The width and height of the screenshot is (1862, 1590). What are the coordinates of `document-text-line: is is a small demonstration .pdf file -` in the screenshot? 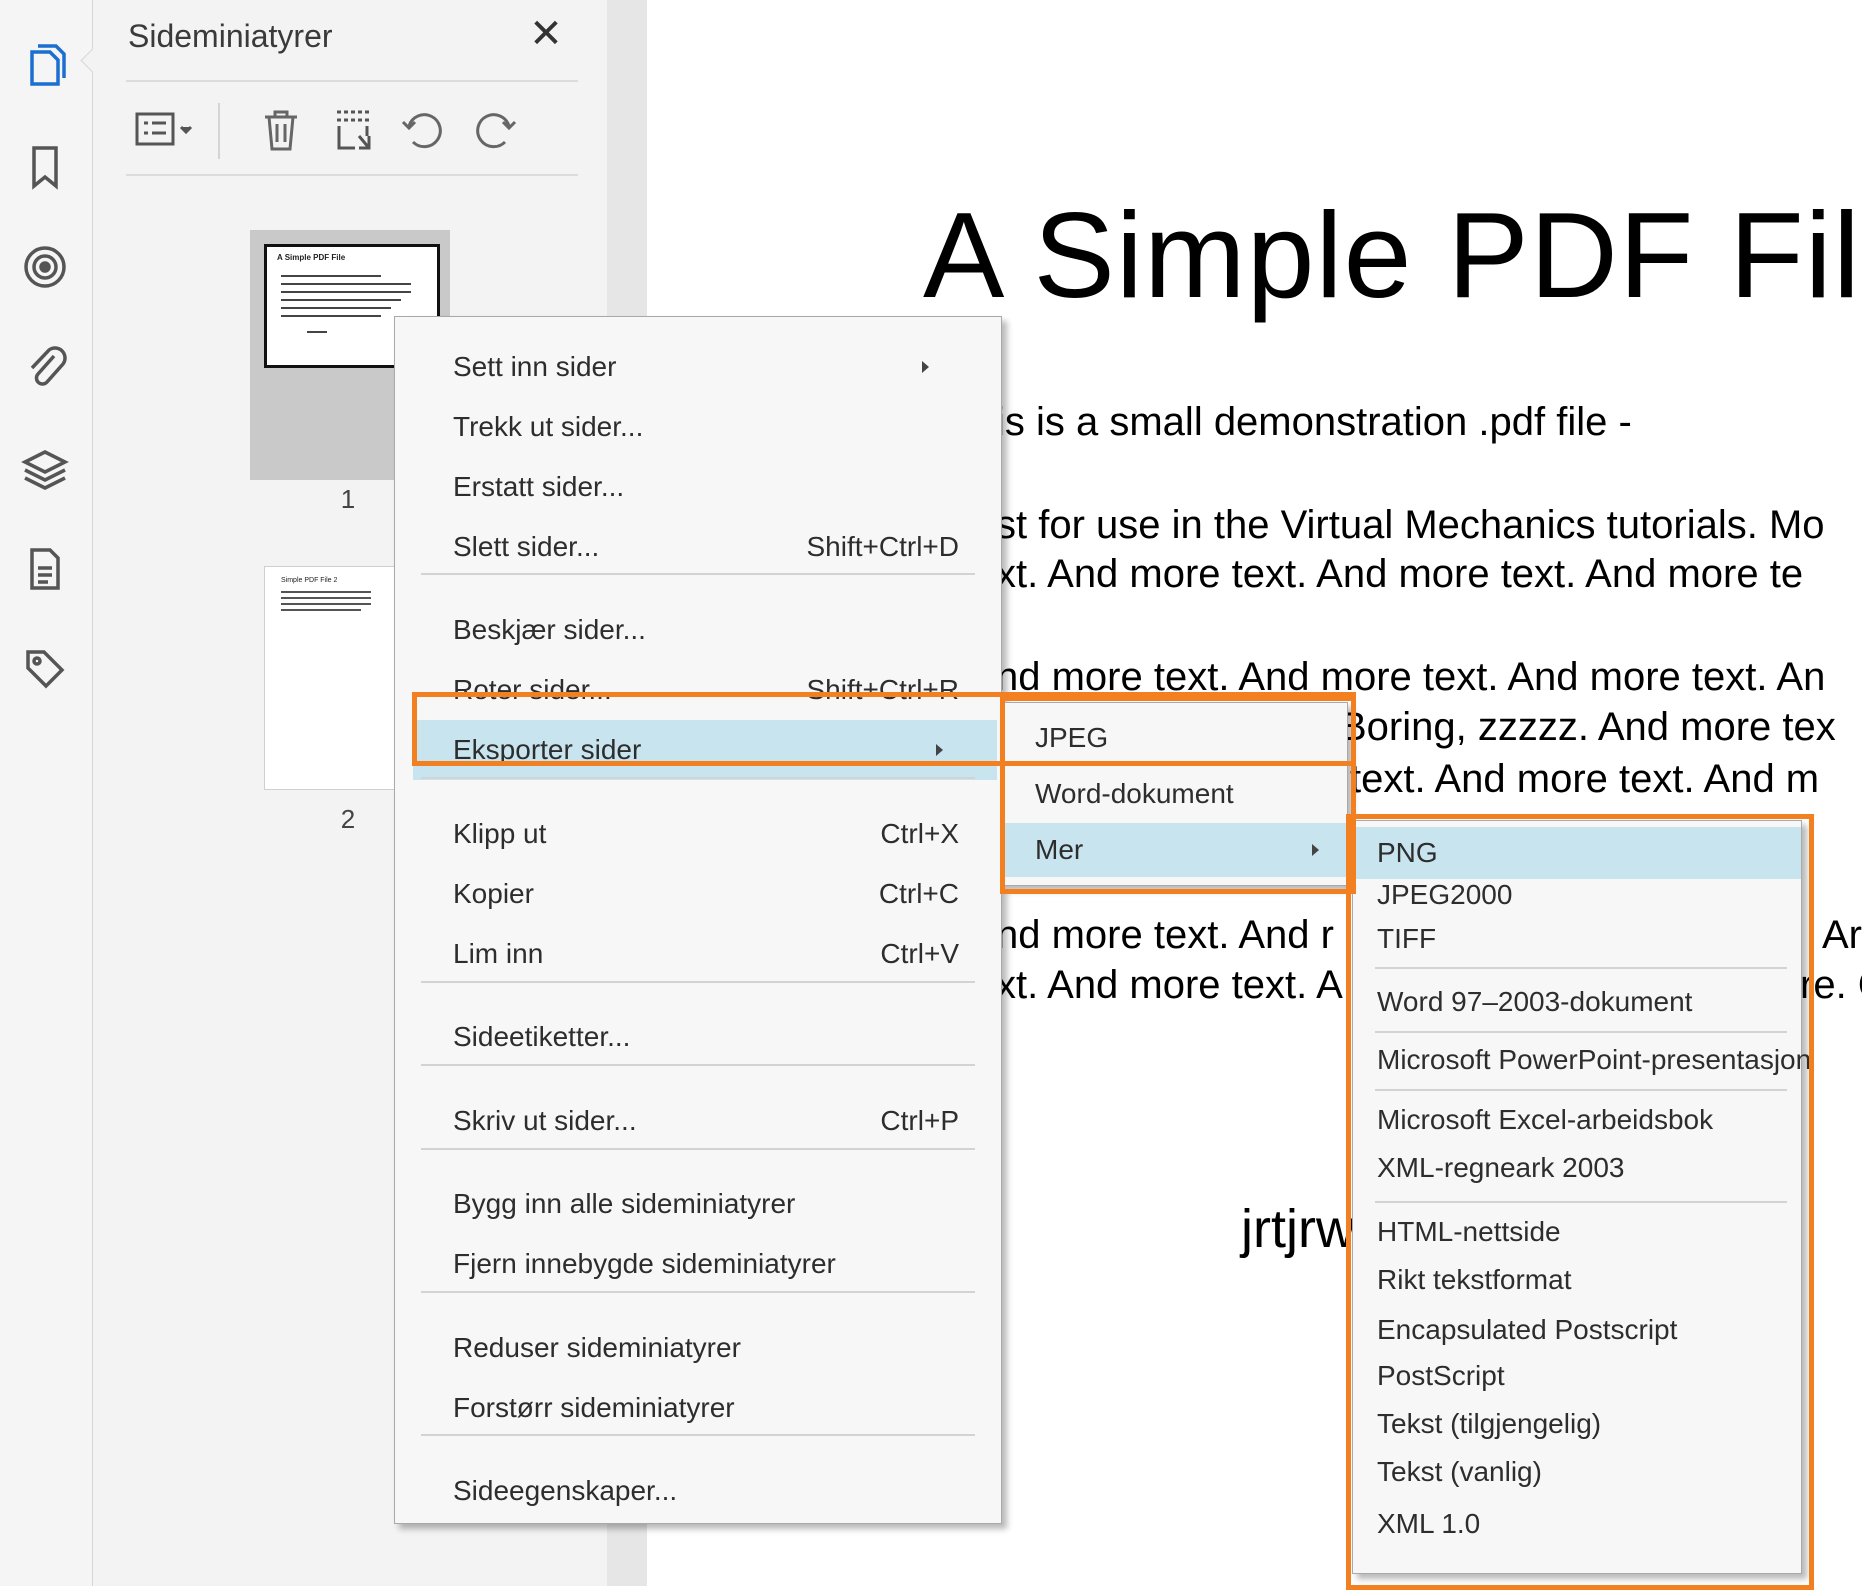 It's located at (1314, 422).